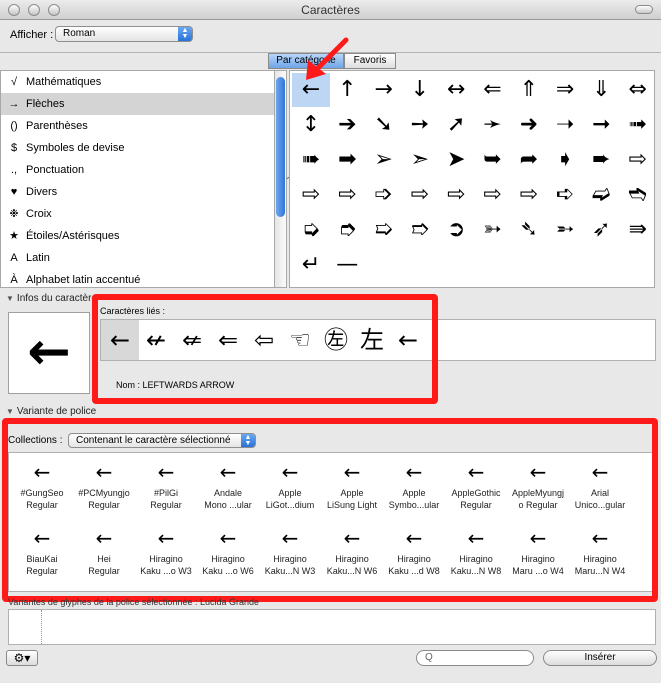 The width and height of the screenshot is (661, 683). I want to click on category-label: Ponctuation, so click(55, 170).